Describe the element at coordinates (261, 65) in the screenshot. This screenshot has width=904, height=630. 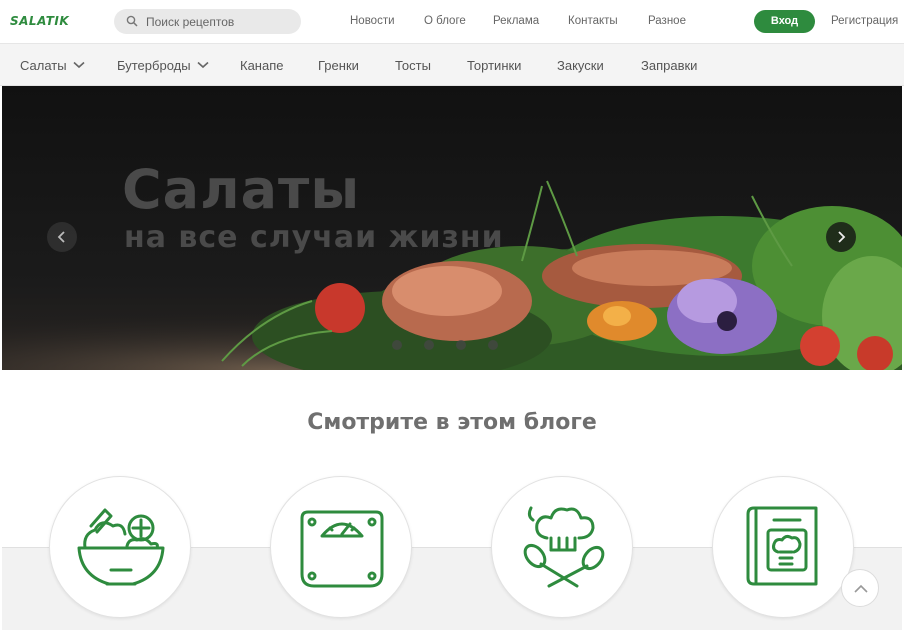
I see `category-canape: Канапе` at that location.